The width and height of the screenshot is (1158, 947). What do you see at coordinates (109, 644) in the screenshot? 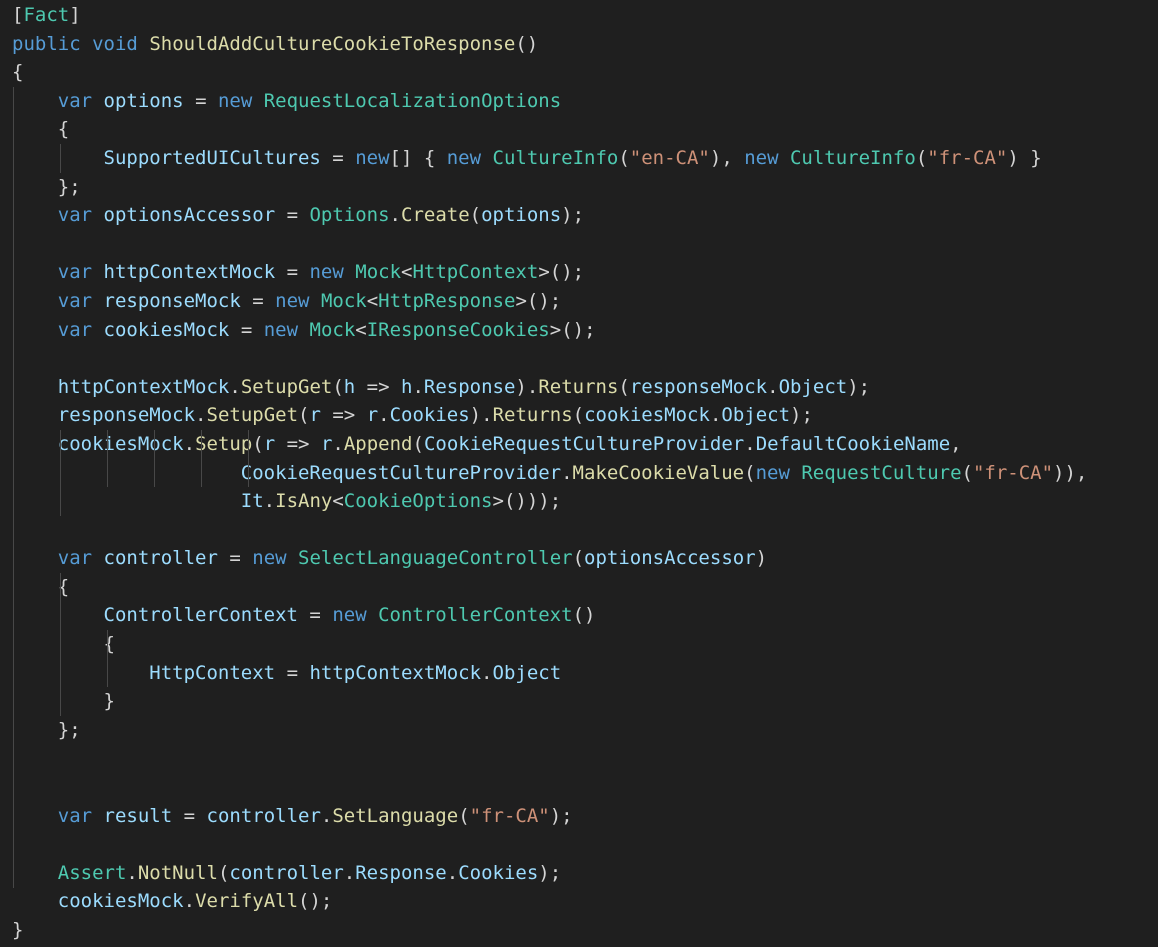
I see `code-token-pun: {` at bounding box center [109, 644].